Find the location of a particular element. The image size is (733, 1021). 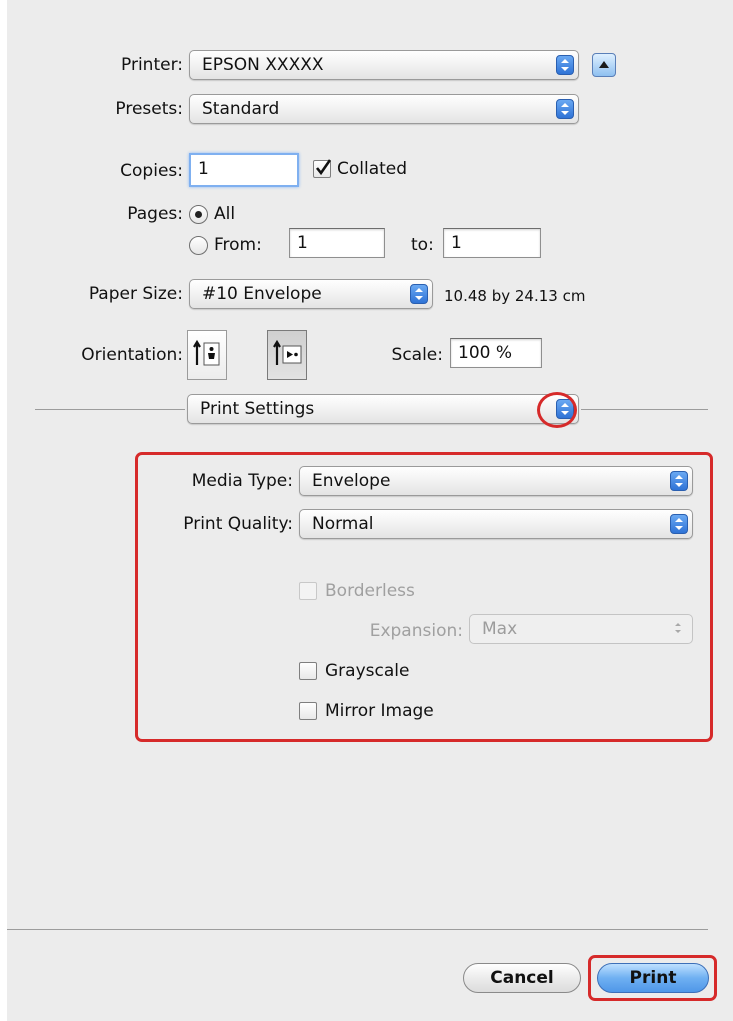

panel-popup: Print Settings is located at coordinates (383, 409).